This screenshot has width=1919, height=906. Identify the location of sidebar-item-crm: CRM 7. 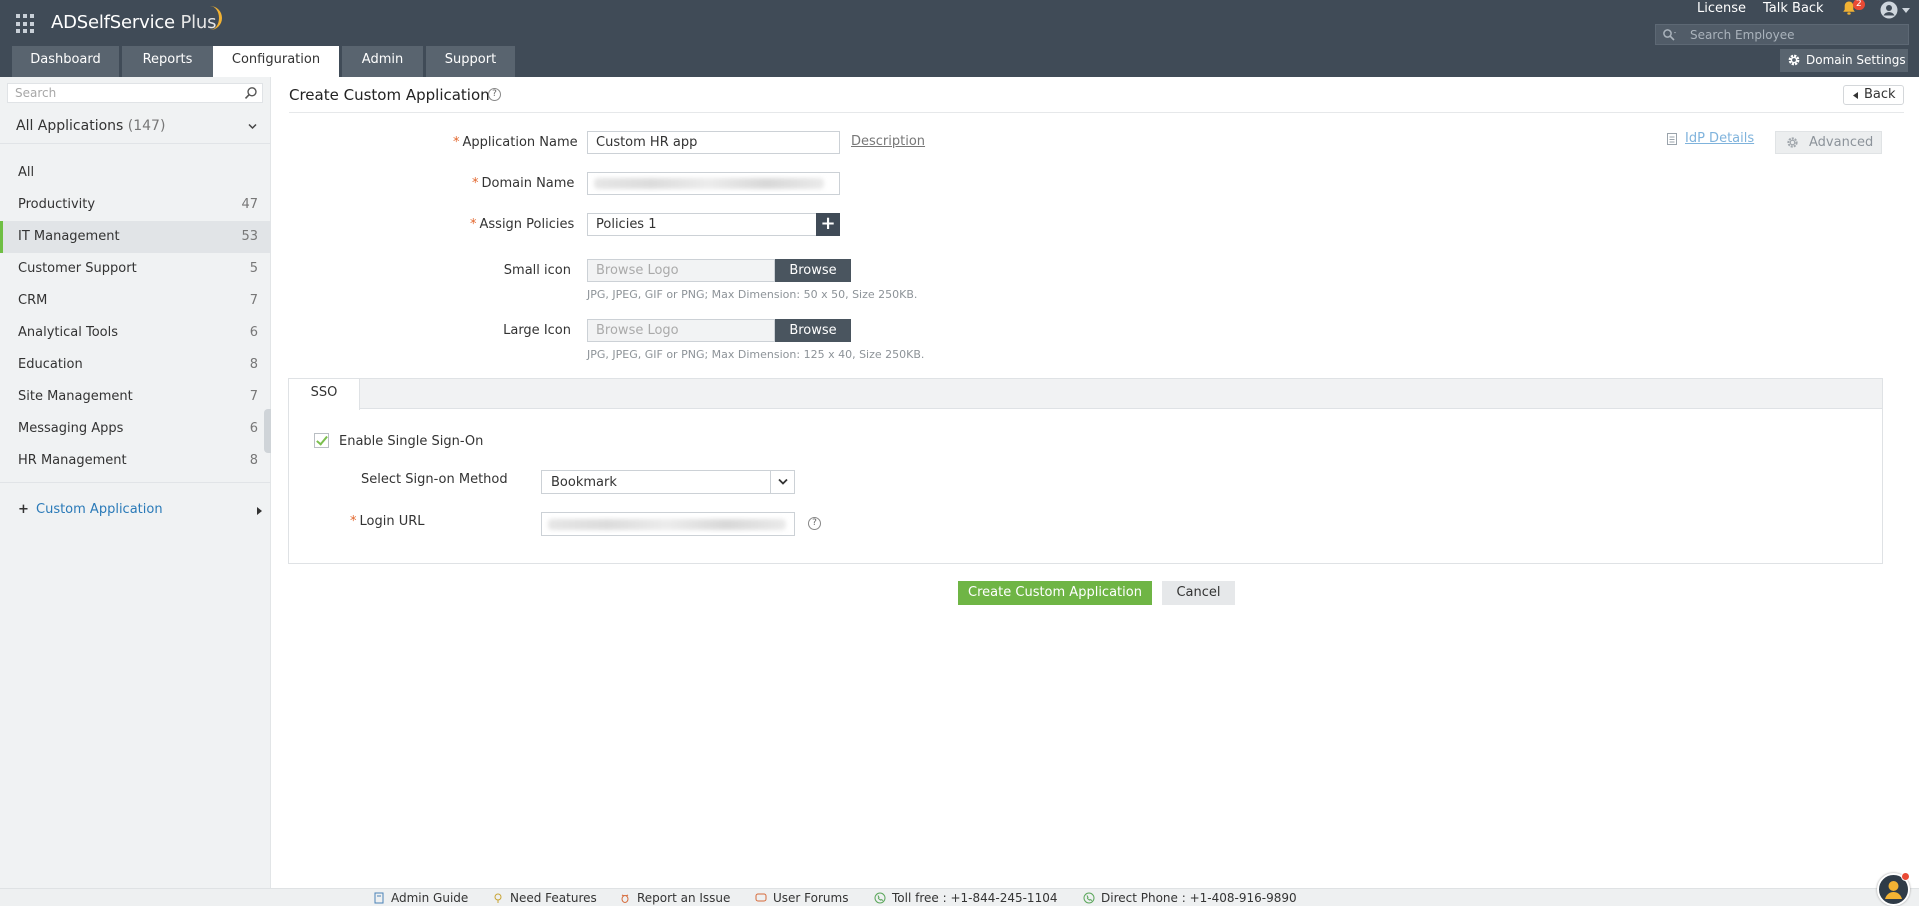
(135, 301).